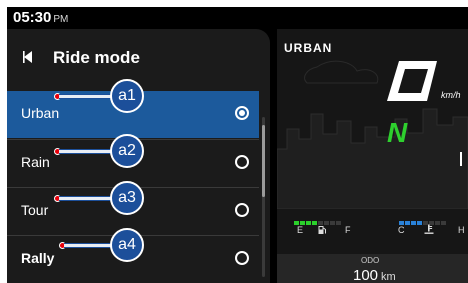 The height and width of the screenshot is (283, 468). Describe the element at coordinates (127, 245) in the screenshot. I see `callout-badge: a4` at that location.